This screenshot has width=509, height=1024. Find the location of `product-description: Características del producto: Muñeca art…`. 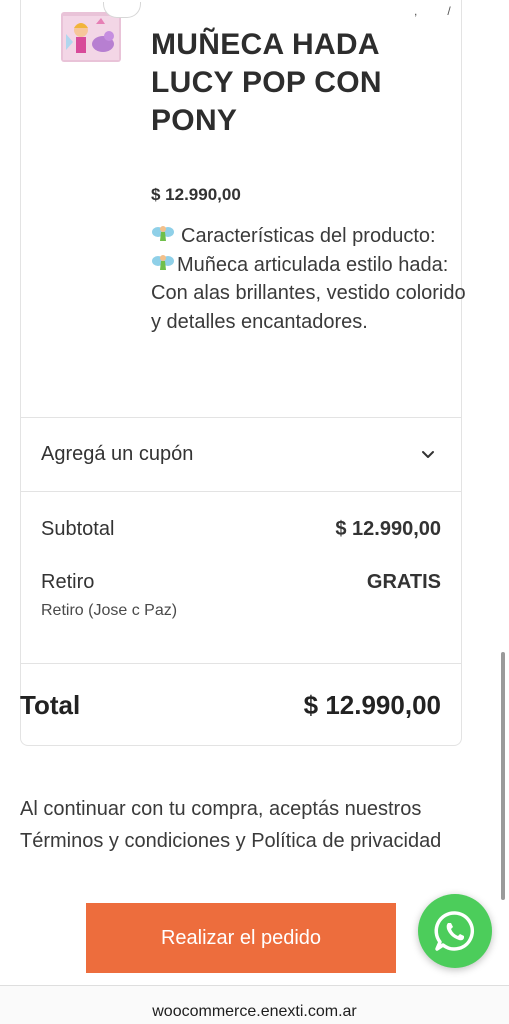

product-description: Características del producto: Muñeca art… is located at coordinates (311, 279).